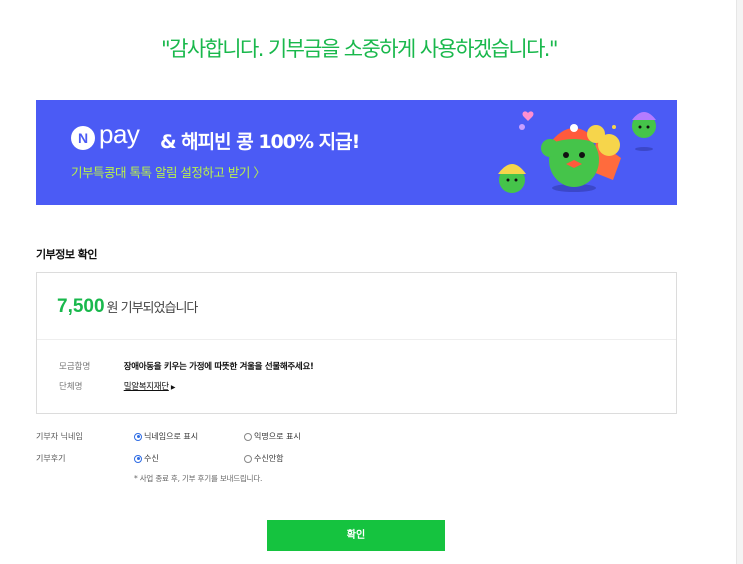 The image size is (743, 564). Describe the element at coordinates (269, 458) in the screenshot. I see `radio-review-decline-label: 수신안함` at that location.